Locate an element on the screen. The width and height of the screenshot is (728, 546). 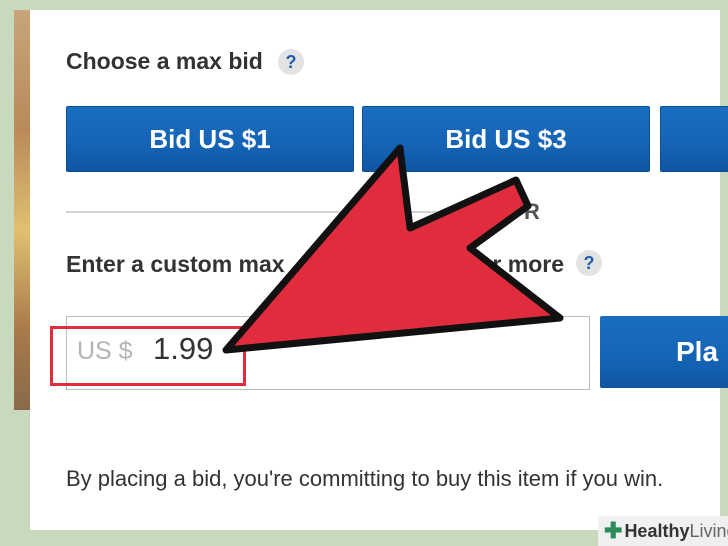
watermark-part2: Living is located at coordinates (708, 530).